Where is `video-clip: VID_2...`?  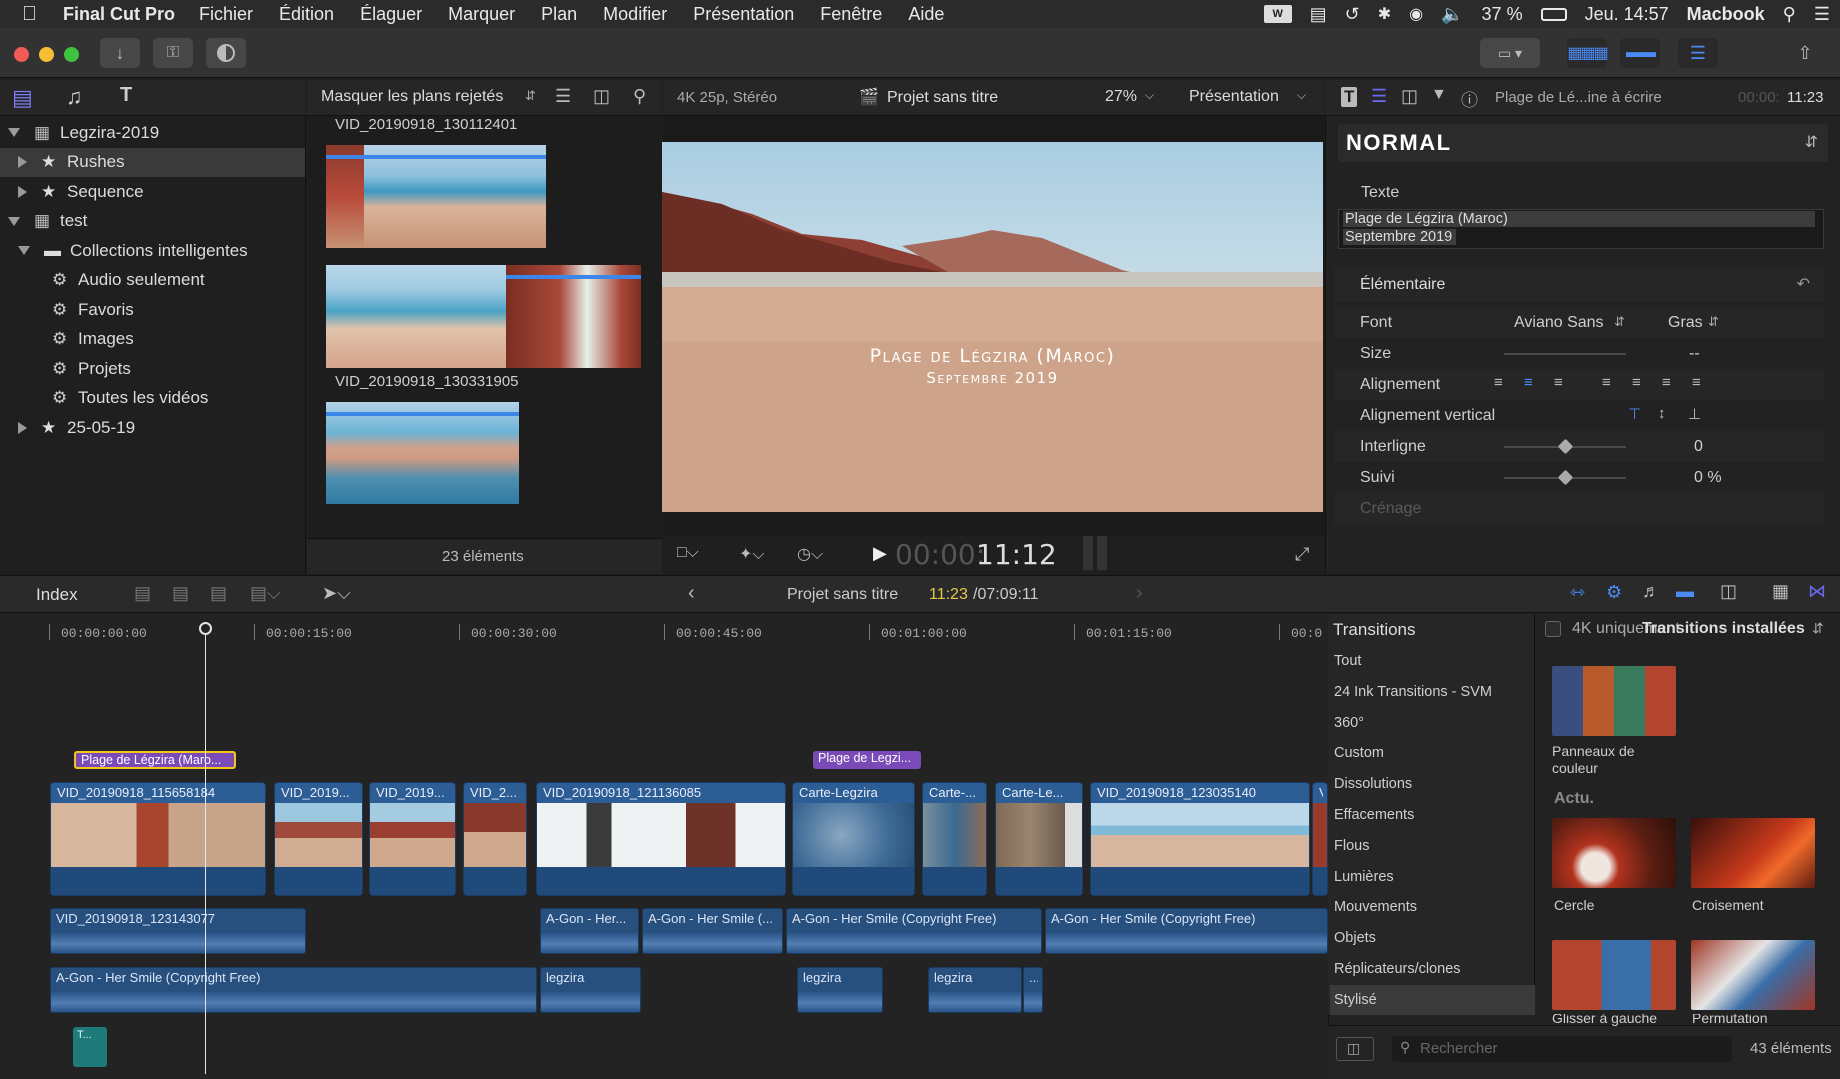
video-clip: VID_2... is located at coordinates (495, 839).